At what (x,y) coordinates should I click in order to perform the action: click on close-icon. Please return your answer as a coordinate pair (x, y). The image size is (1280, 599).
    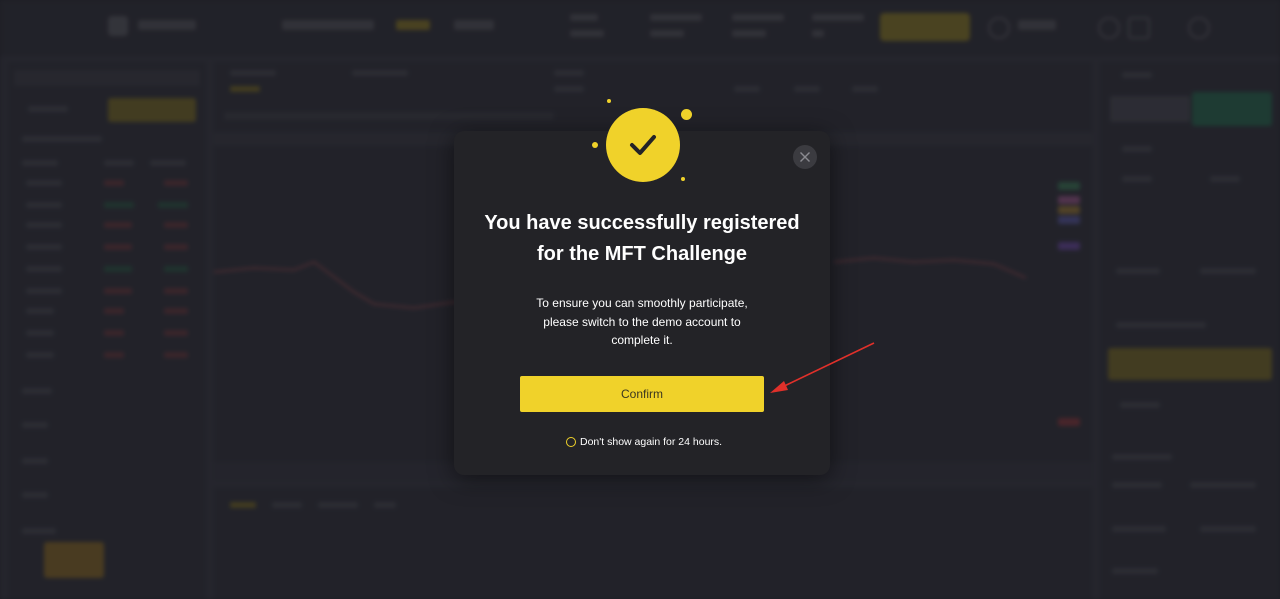
    Looking at the image, I should click on (805, 157).